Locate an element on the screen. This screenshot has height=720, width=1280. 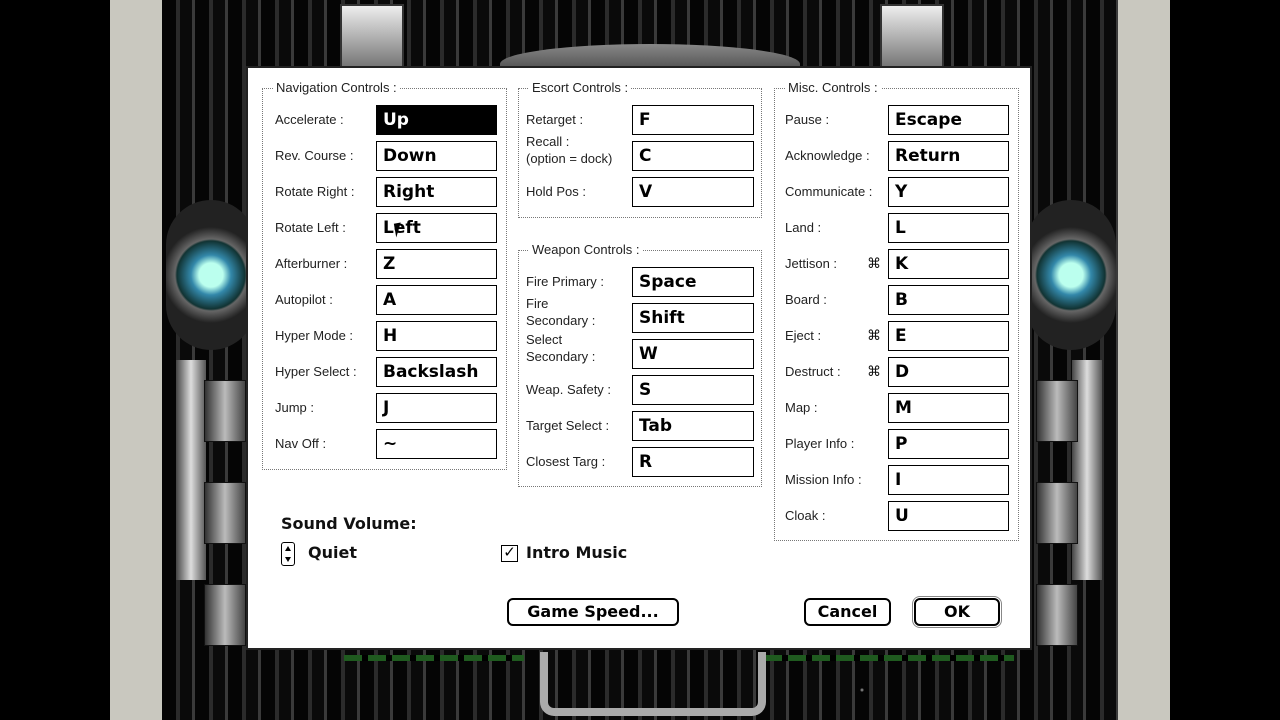
navigation-label: Rotate Right : is located at coordinates (315, 191).